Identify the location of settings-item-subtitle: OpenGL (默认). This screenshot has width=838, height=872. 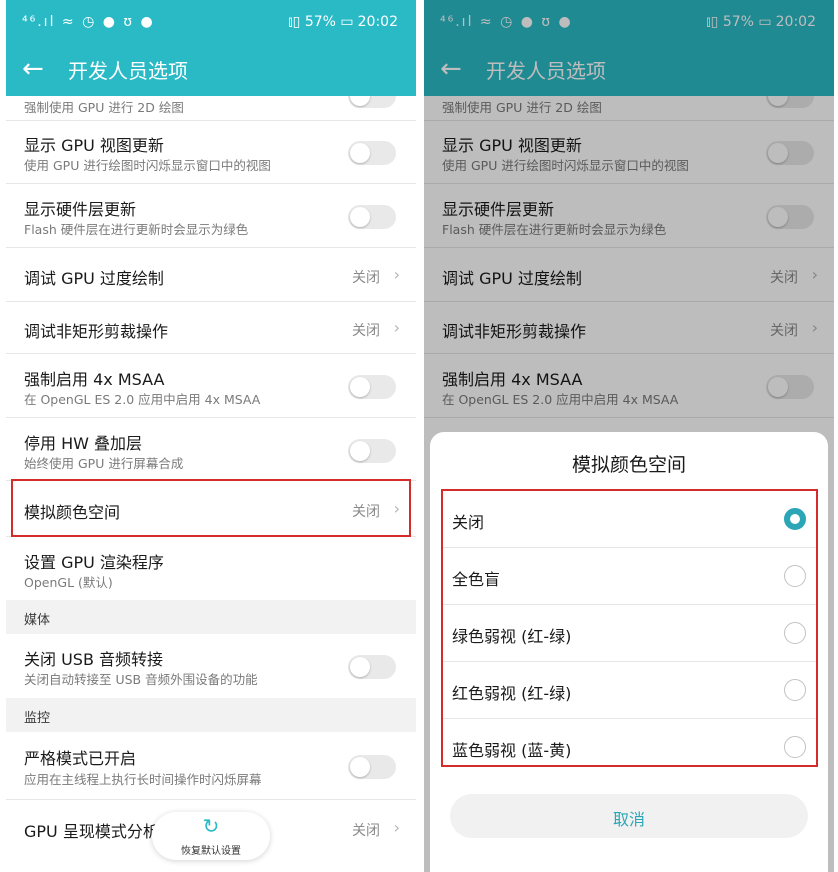
(68, 582).